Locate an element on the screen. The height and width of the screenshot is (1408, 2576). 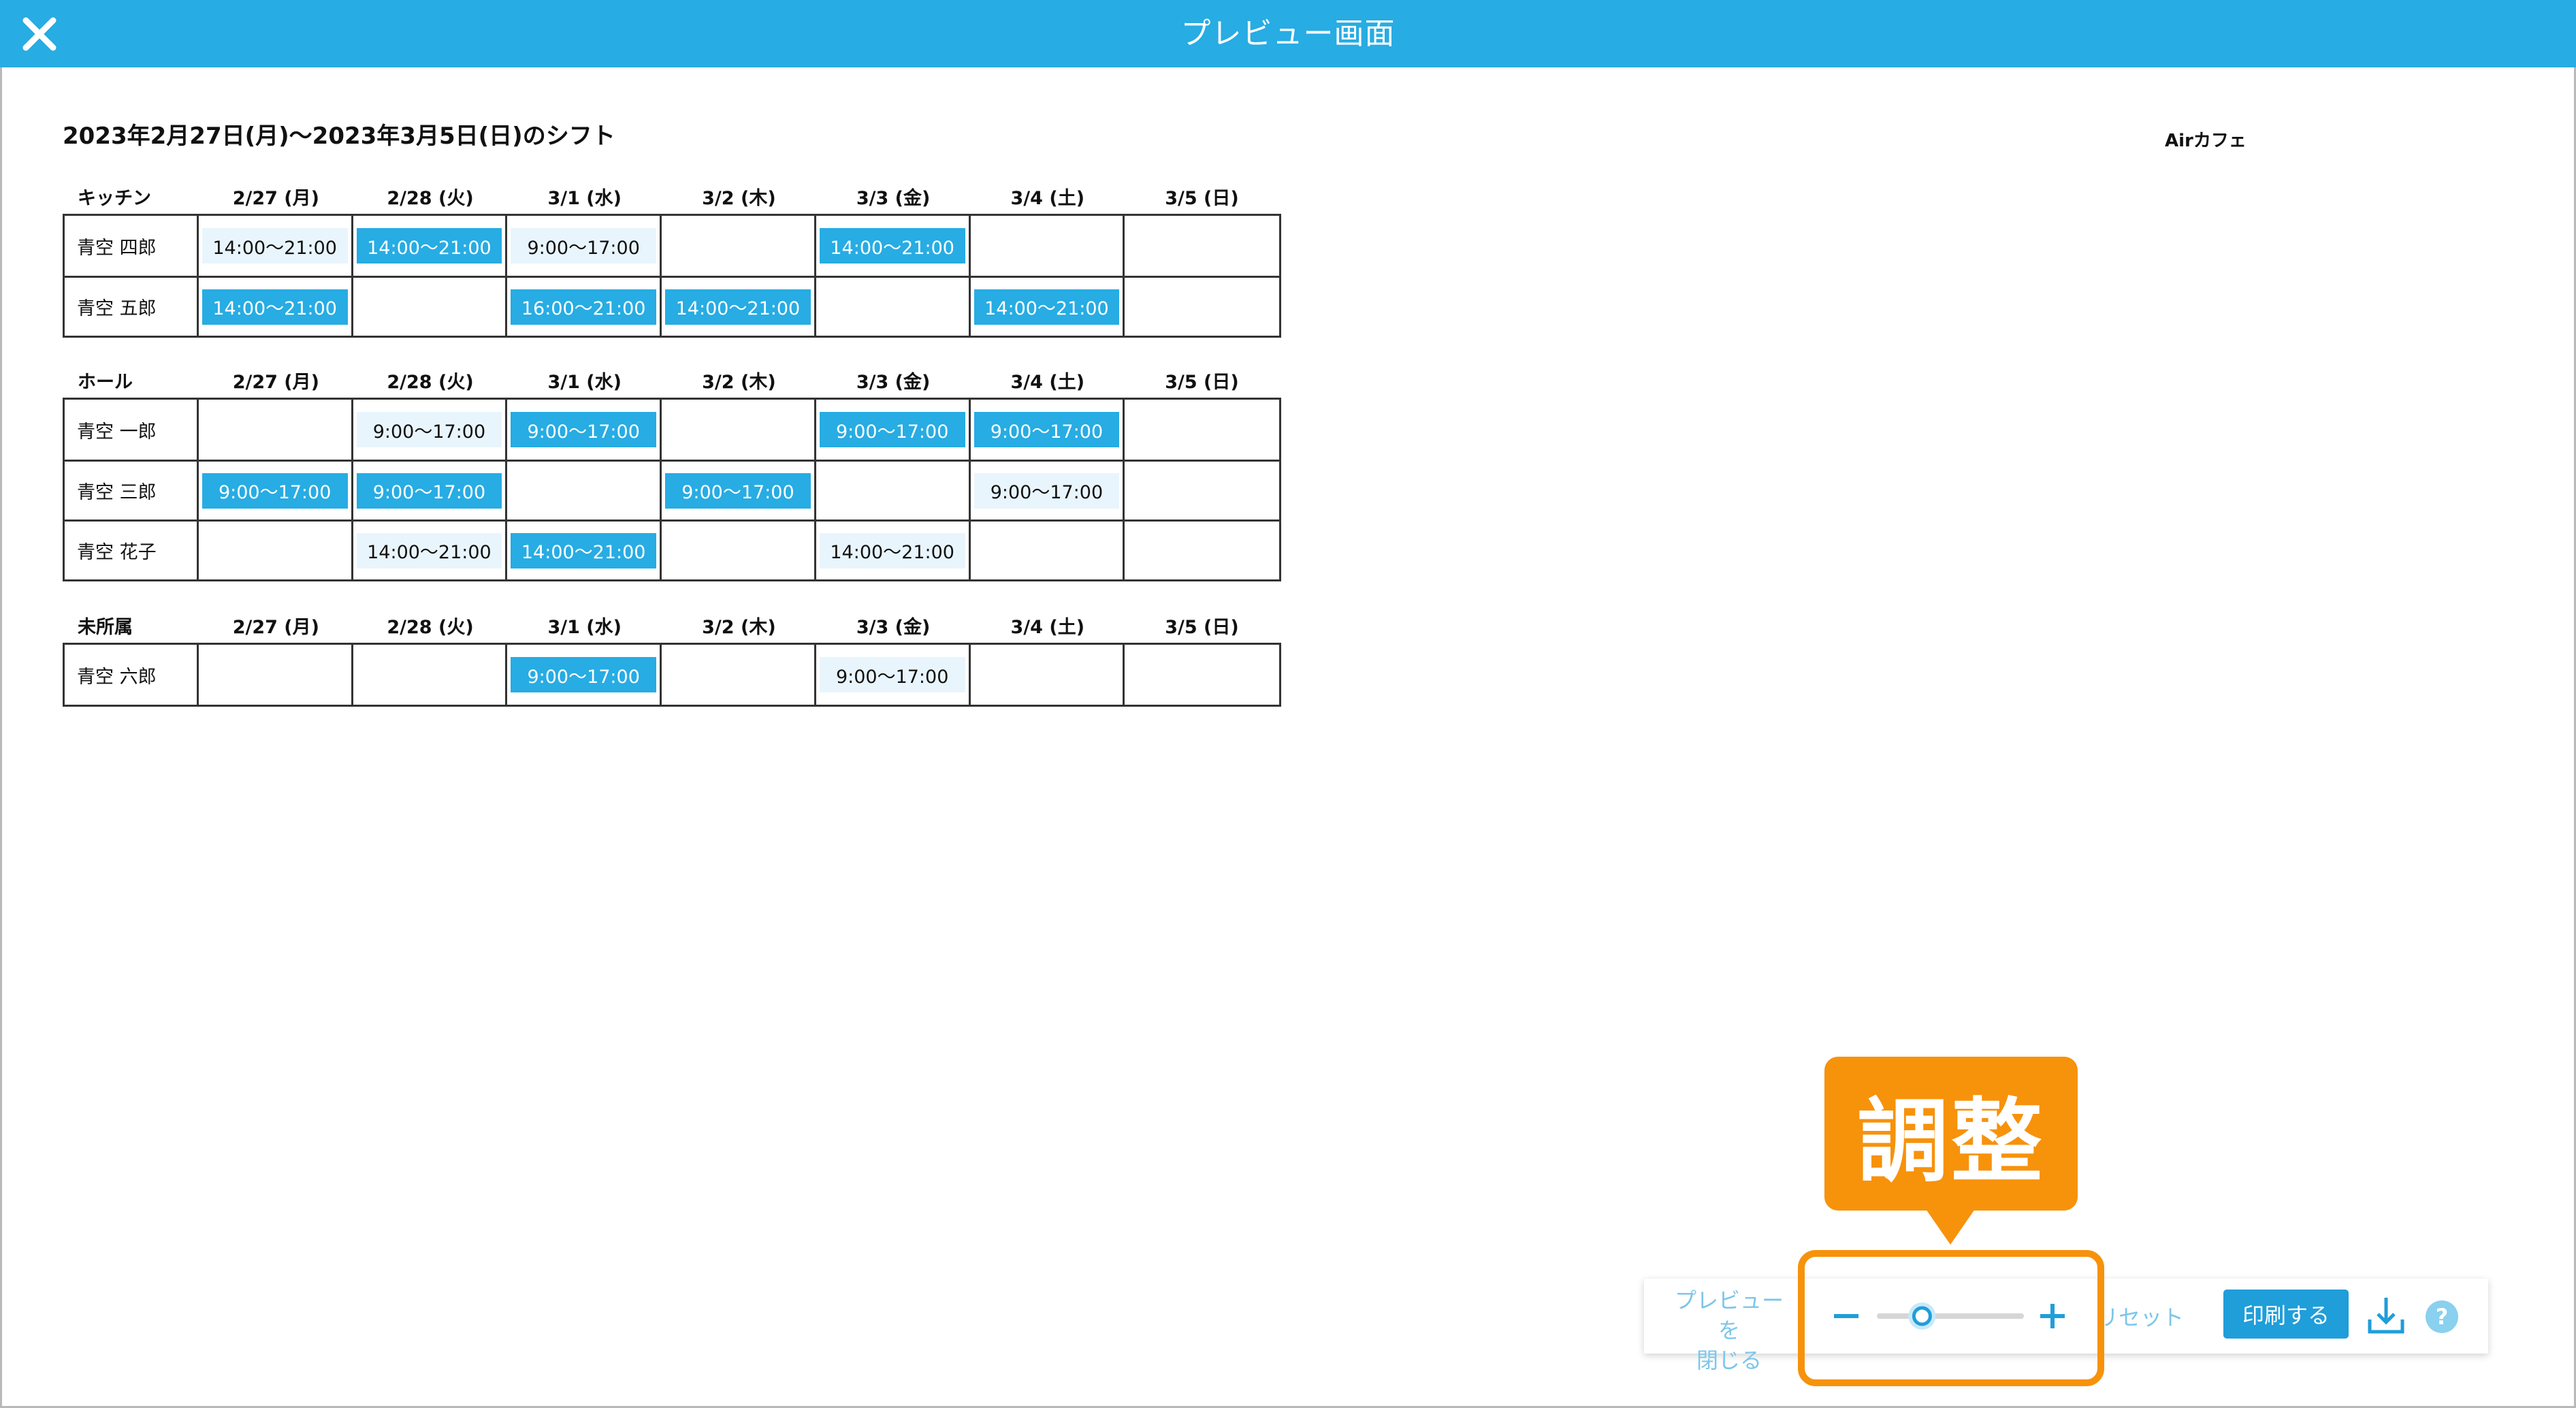
download-button is located at coordinates (2386, 1315).